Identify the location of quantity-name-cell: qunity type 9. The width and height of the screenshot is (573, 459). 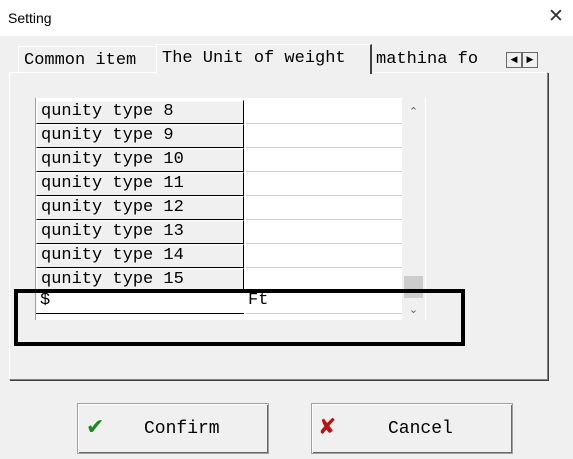
(140, 136).